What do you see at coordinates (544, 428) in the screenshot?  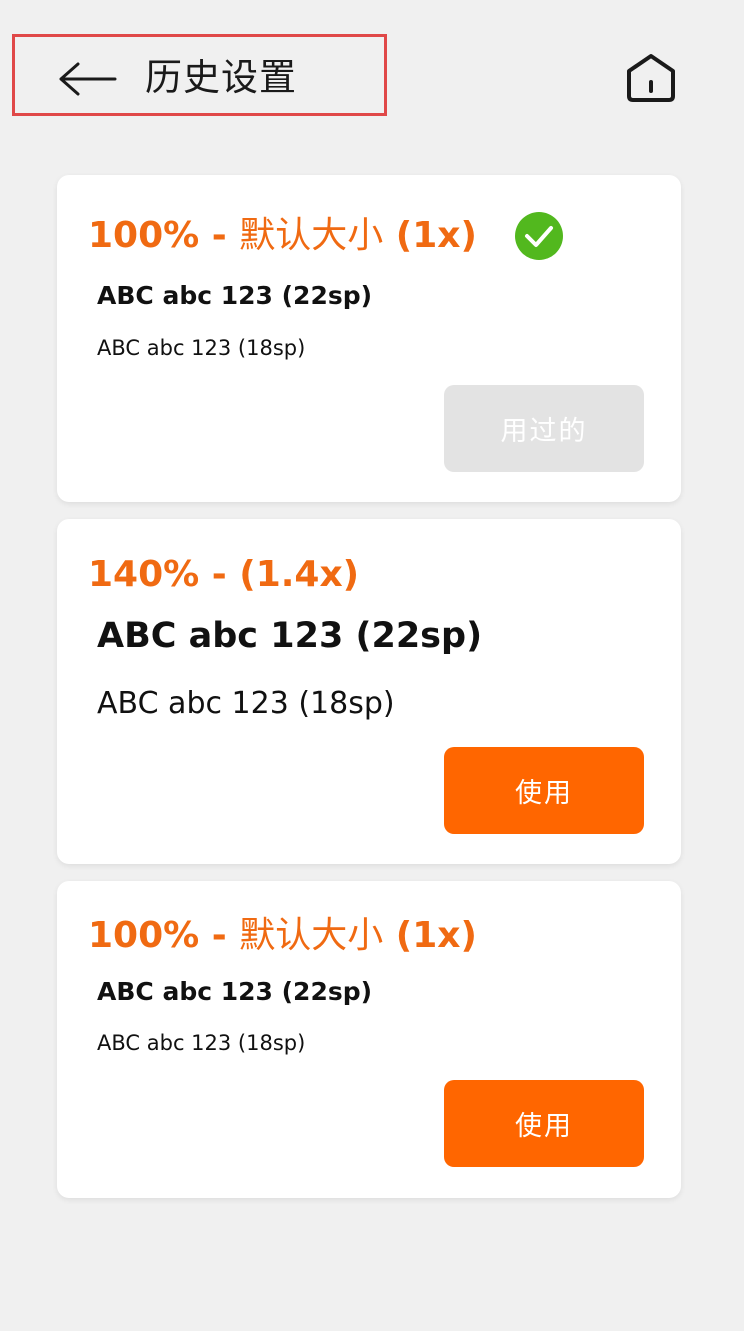 I see `used-button: 用过的` at bounding box center [544, 428].